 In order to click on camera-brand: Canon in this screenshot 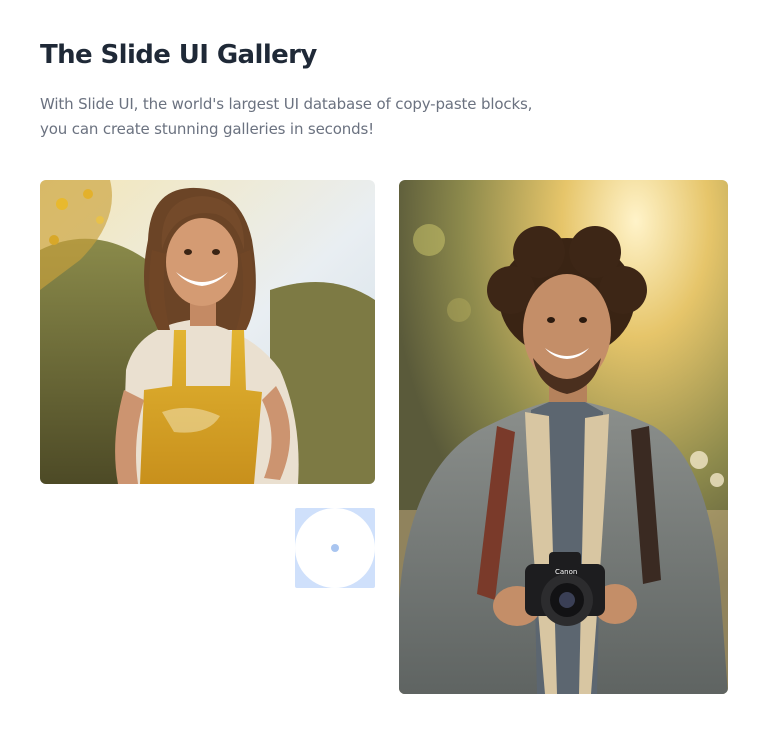, I will do `click(566, 572)`.